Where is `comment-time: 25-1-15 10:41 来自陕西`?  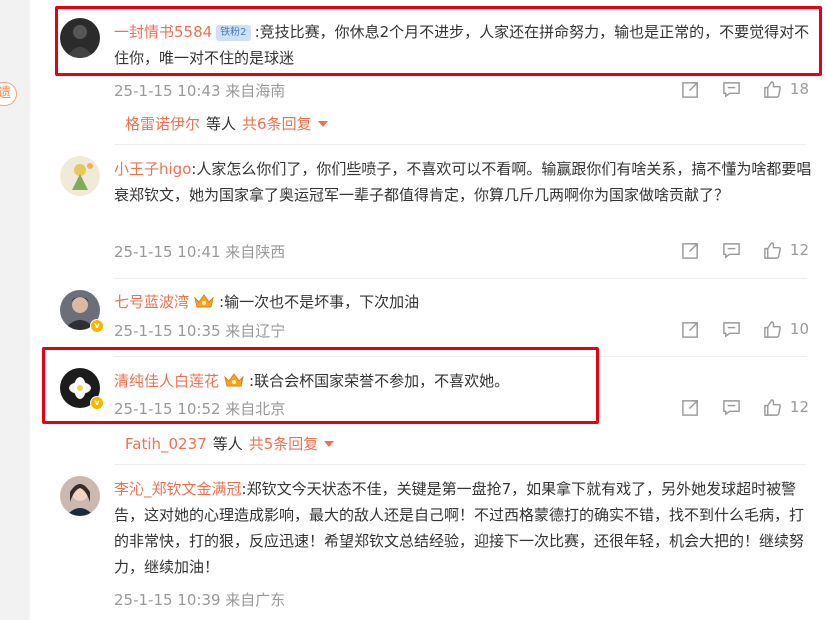 comment-time: 25-1-15 10:41 来自陕西 is located at coordinates (200, 252).